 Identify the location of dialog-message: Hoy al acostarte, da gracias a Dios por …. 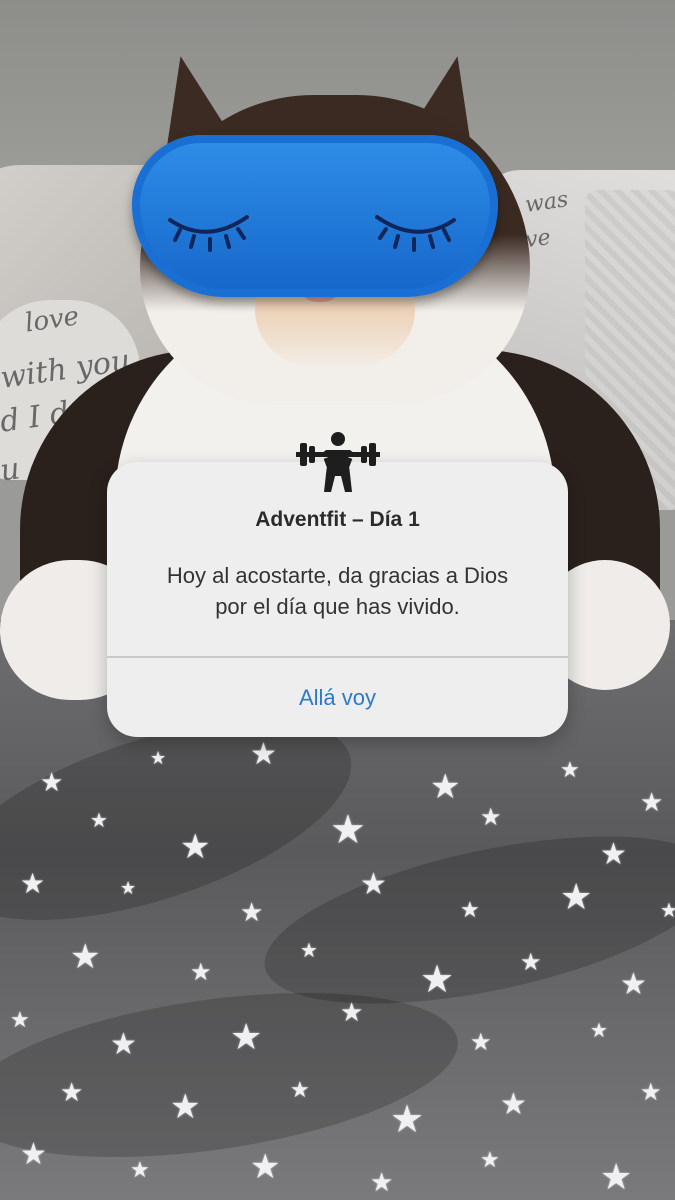
(337, 591).